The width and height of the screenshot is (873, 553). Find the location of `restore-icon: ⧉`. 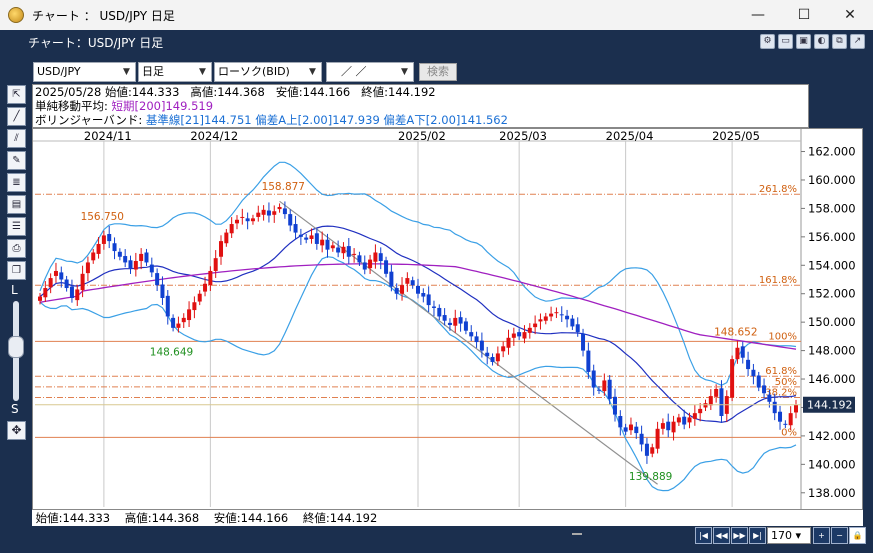

restore-icon: ⧉ is located at coordinates (839, 41).